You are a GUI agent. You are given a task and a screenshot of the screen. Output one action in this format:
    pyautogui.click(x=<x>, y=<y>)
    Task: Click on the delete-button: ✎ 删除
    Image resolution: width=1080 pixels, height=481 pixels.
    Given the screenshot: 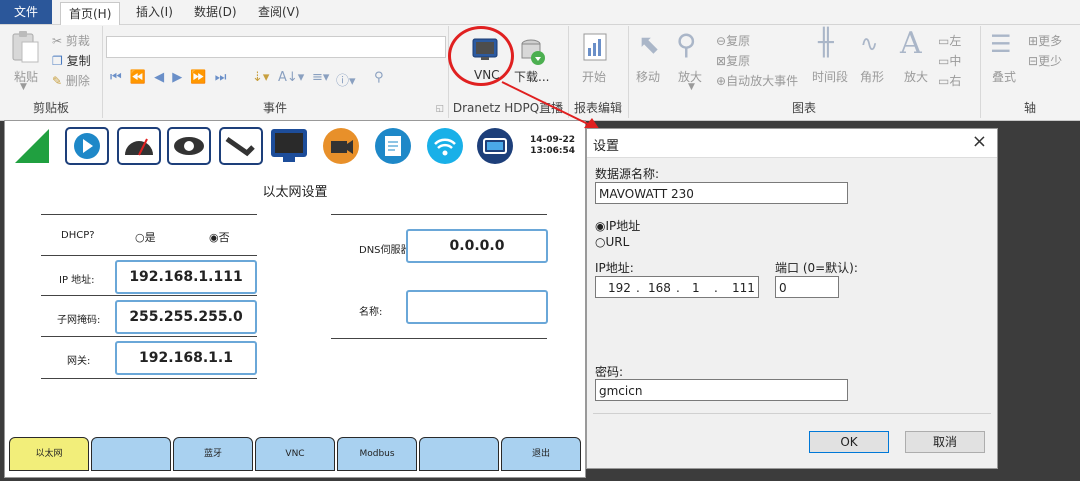 What is the action you would take?
    pyautogui.click(x=71, y=80)
    